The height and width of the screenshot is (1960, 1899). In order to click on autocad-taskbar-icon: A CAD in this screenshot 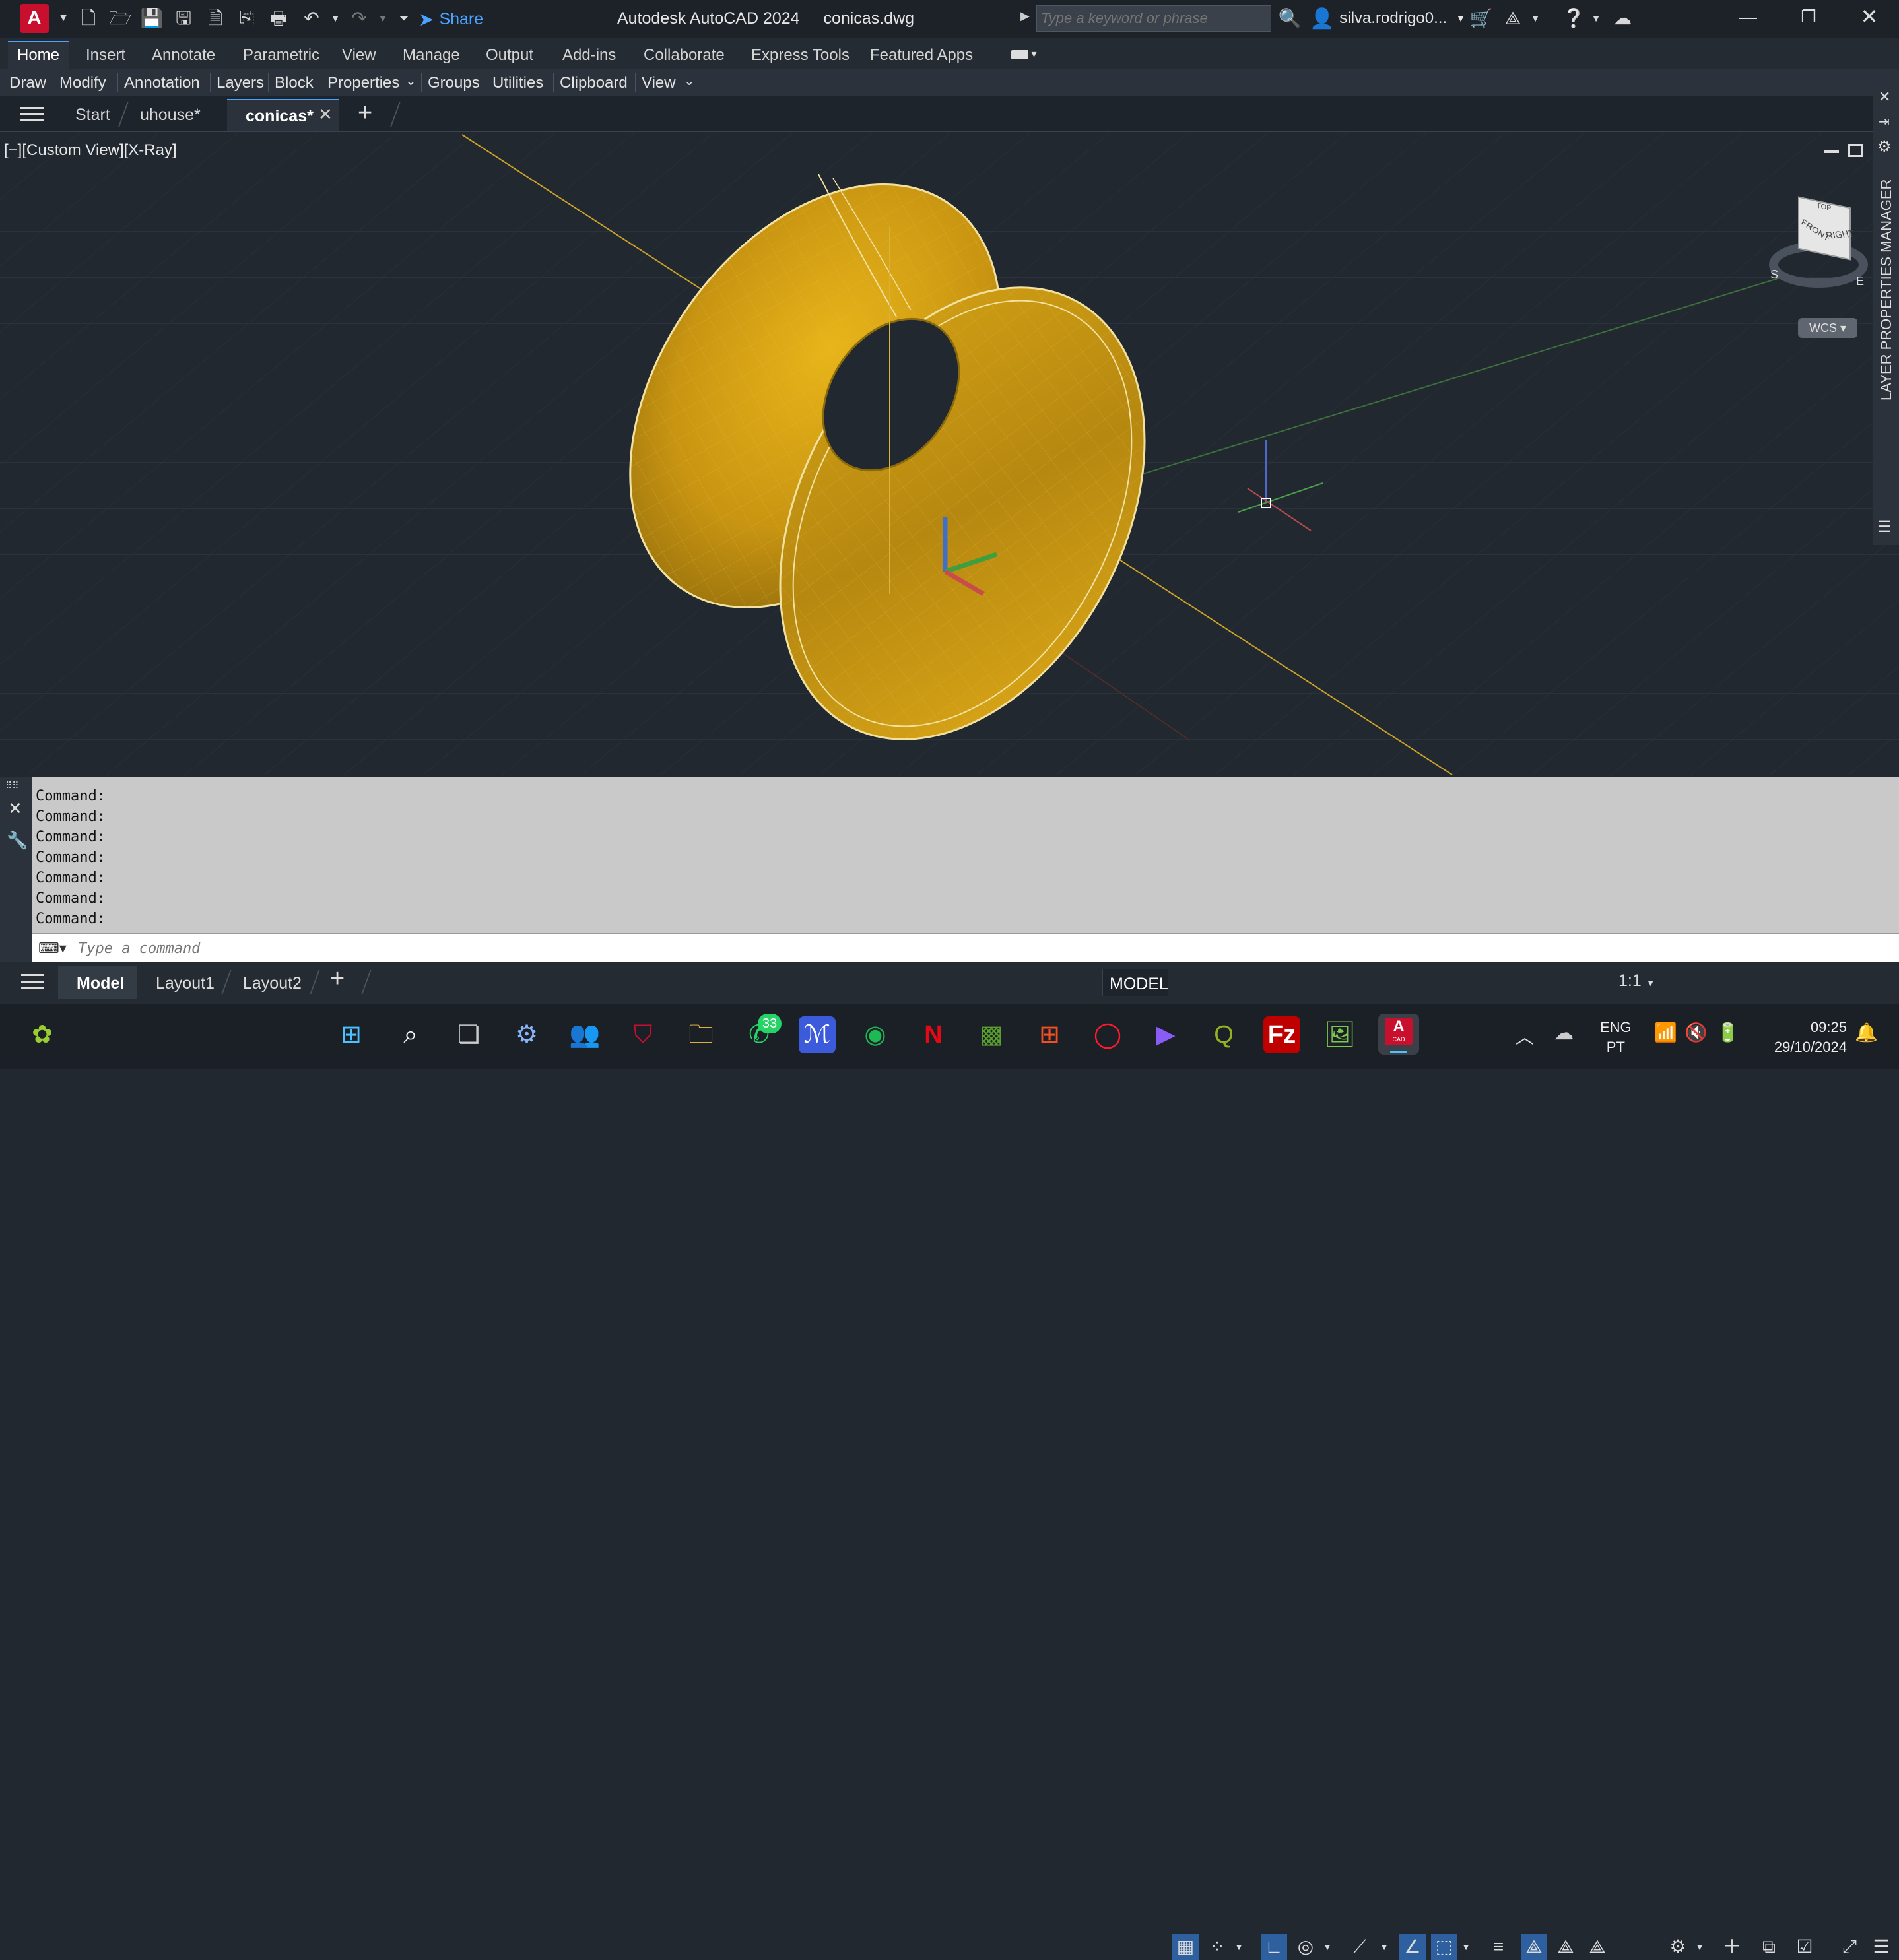, I will do `click(1398, 1034)`.